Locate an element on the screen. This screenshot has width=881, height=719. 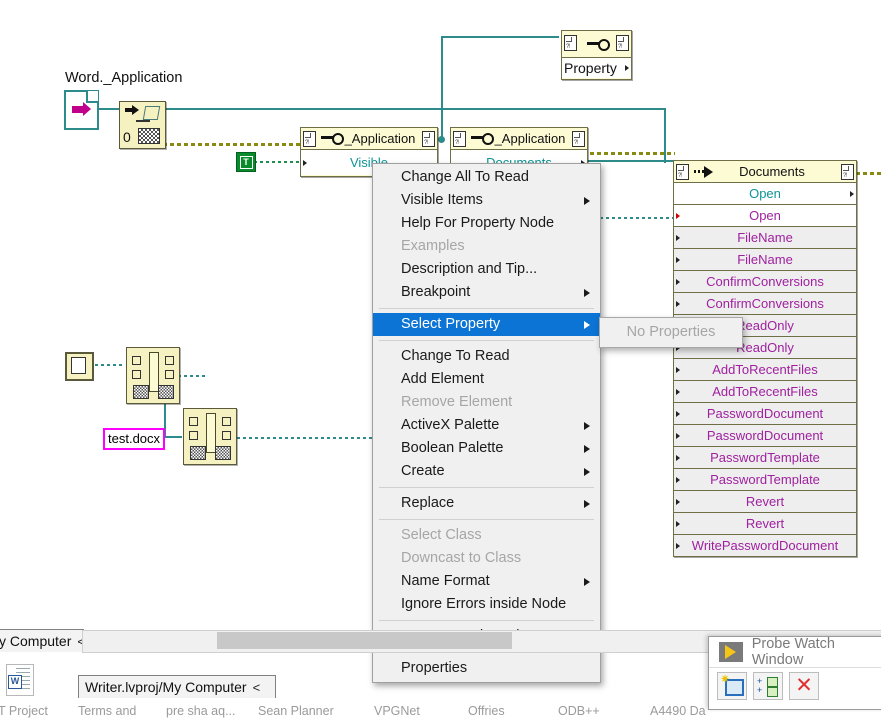
refnum-arrow-head-icon is located at coordinates (87, 109).